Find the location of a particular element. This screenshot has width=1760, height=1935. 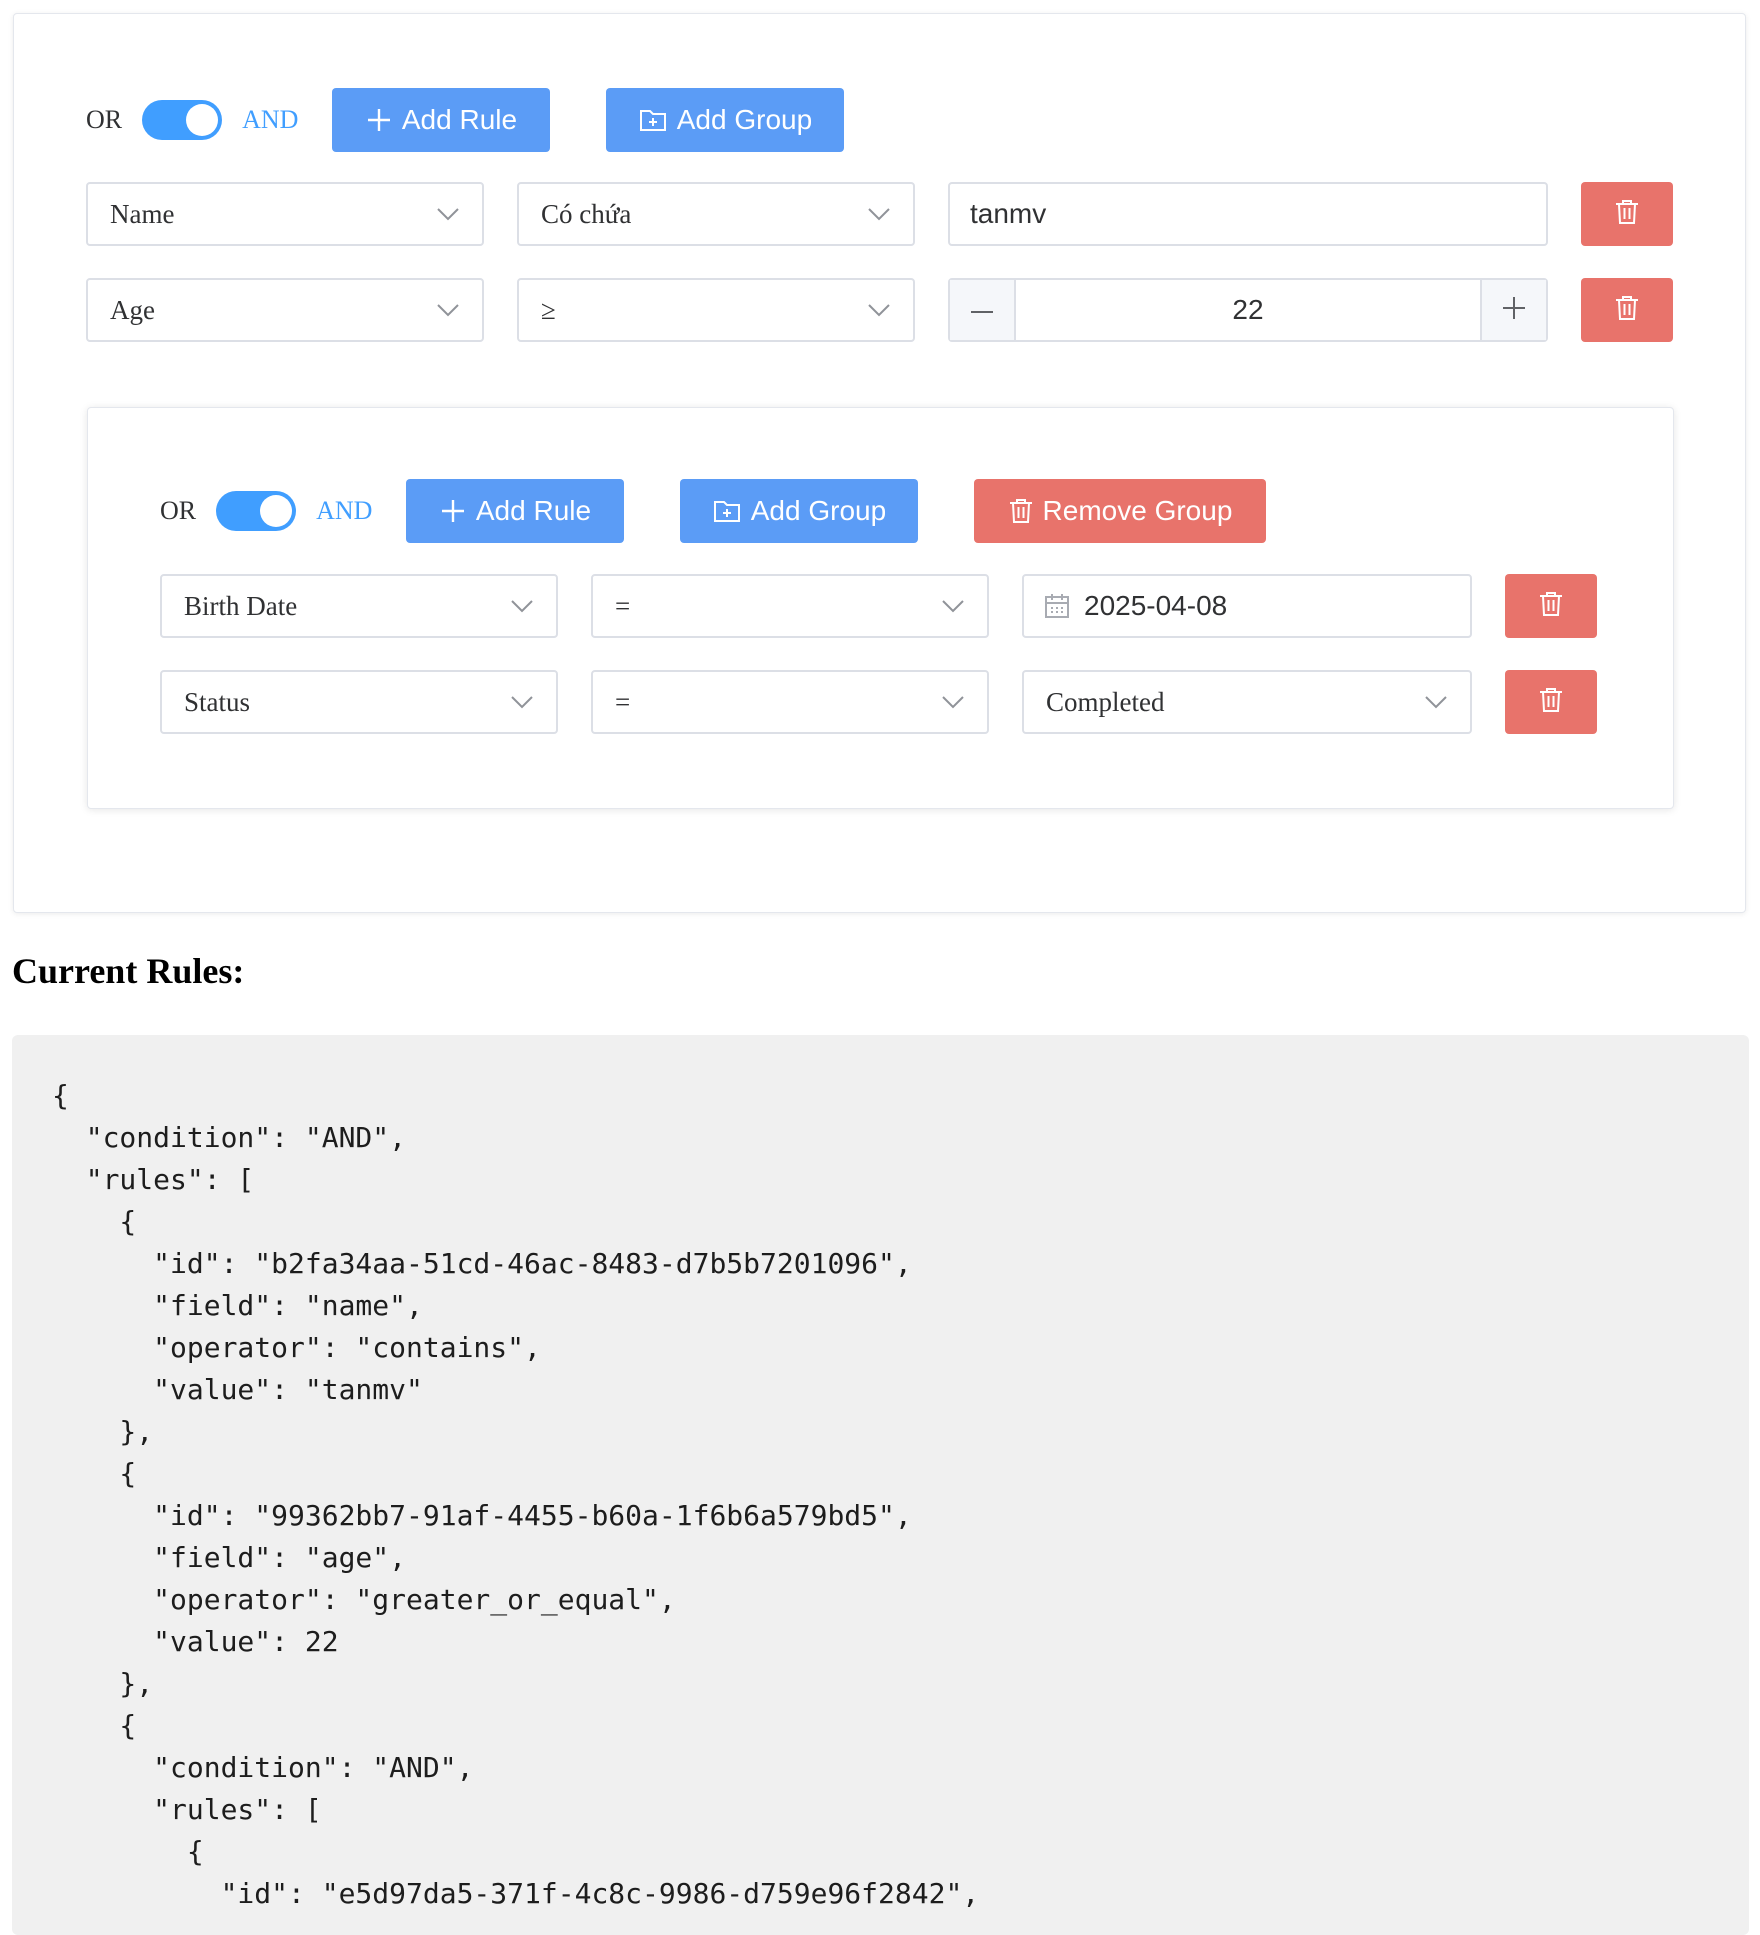

age-number-stepper: 22 is located at coordinates (1248, 310).